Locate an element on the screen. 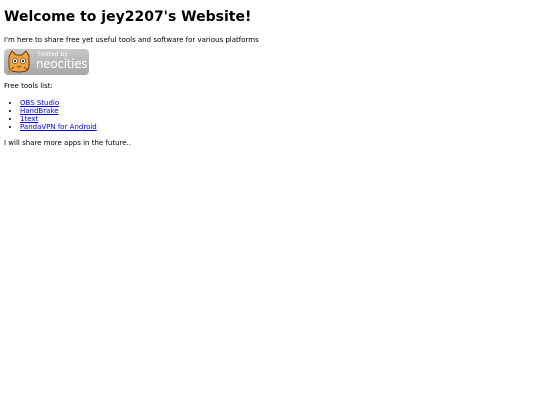  tool-link-handbrake: HandBrake is located at coordinates (39, 111).